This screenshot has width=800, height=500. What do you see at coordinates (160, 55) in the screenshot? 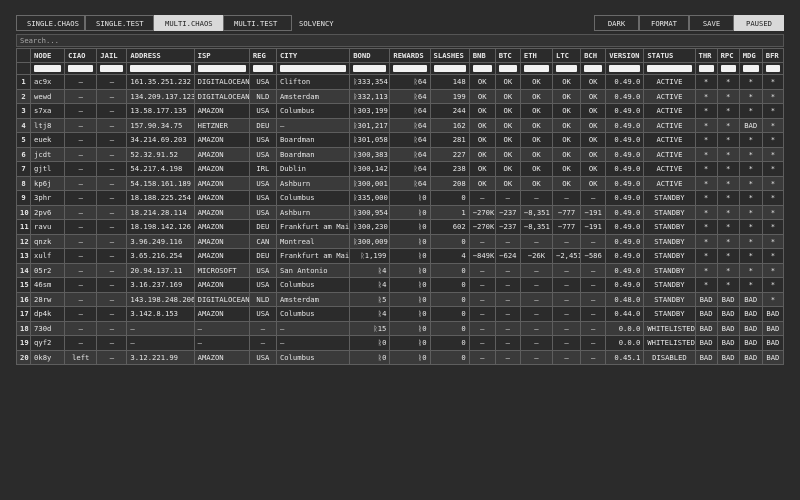
I see `column-header-address: ADDRESS` at bounding box center [160, 55].